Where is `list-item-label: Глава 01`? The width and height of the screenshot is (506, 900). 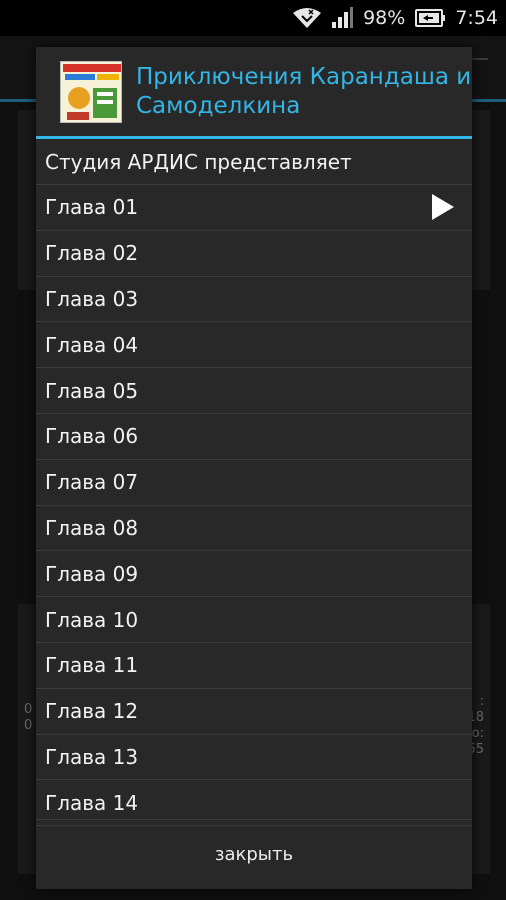
list-item-label: Глава 01 is located at coordinates (92, 207).